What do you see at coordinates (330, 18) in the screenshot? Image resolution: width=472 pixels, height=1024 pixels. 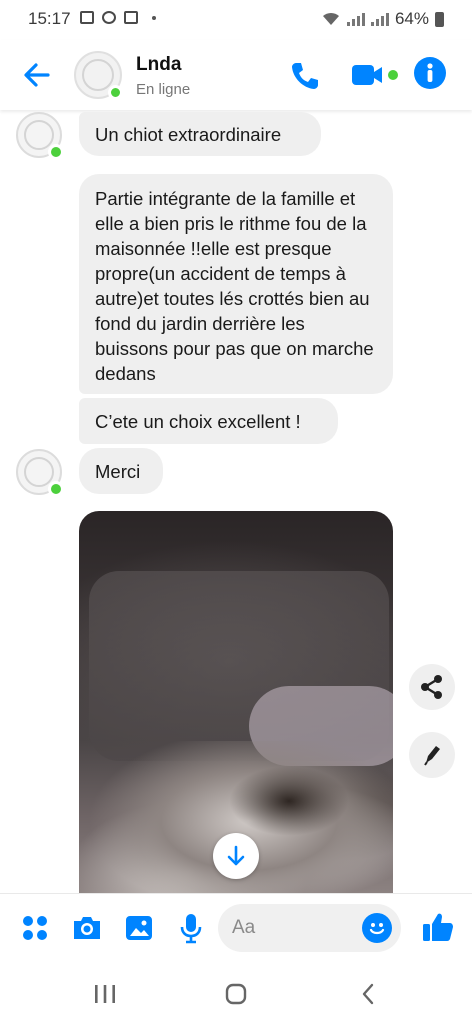 I see `wifi-icon` at bounding box center [330, 18].